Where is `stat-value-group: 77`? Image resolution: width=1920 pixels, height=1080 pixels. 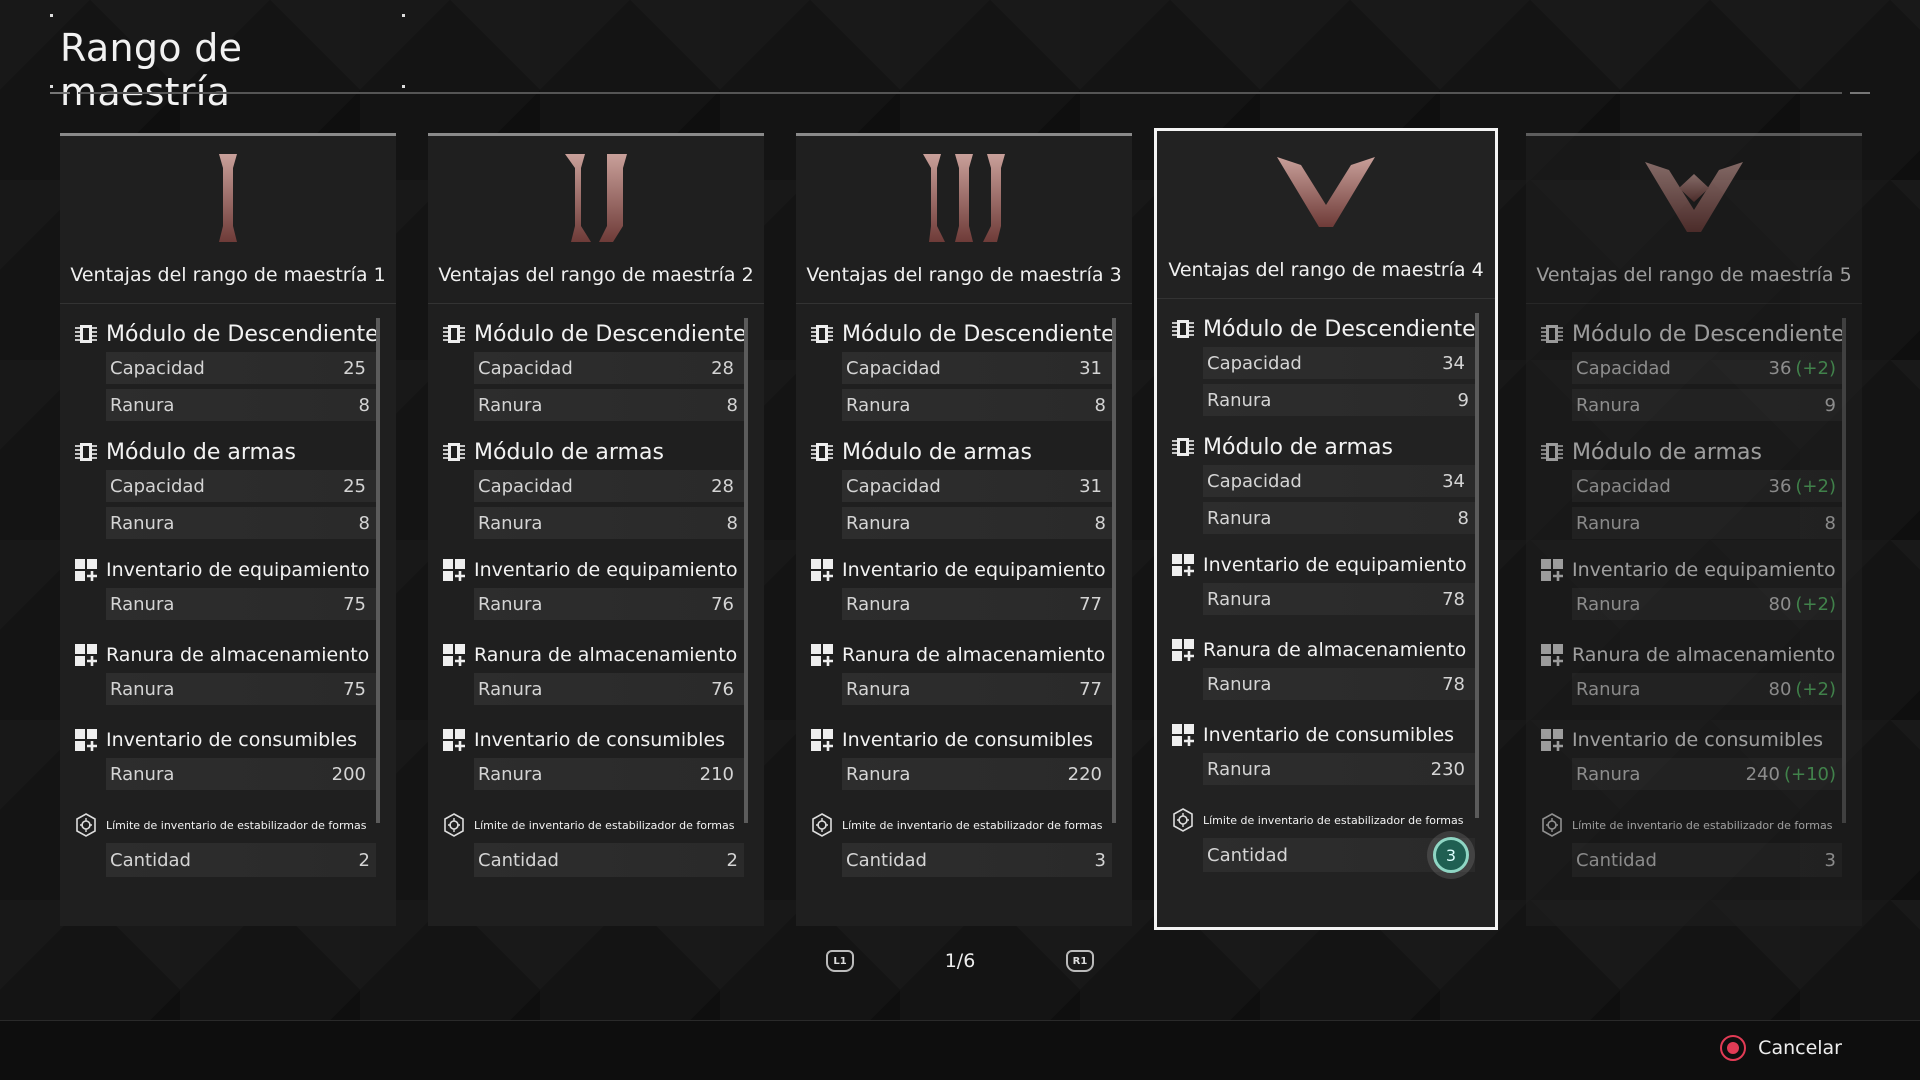 stat-value-group: 77 is located at coordinates (1092, 604).